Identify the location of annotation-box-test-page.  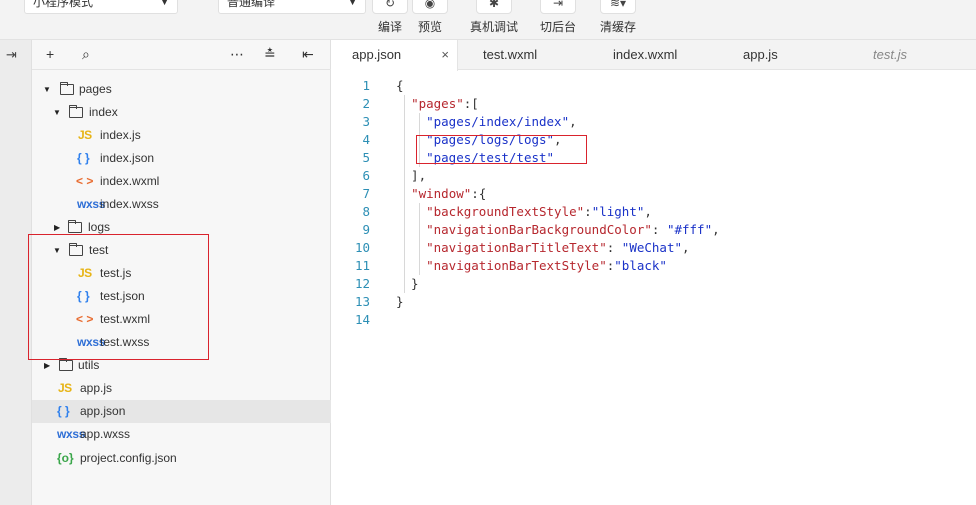
(501, 149).